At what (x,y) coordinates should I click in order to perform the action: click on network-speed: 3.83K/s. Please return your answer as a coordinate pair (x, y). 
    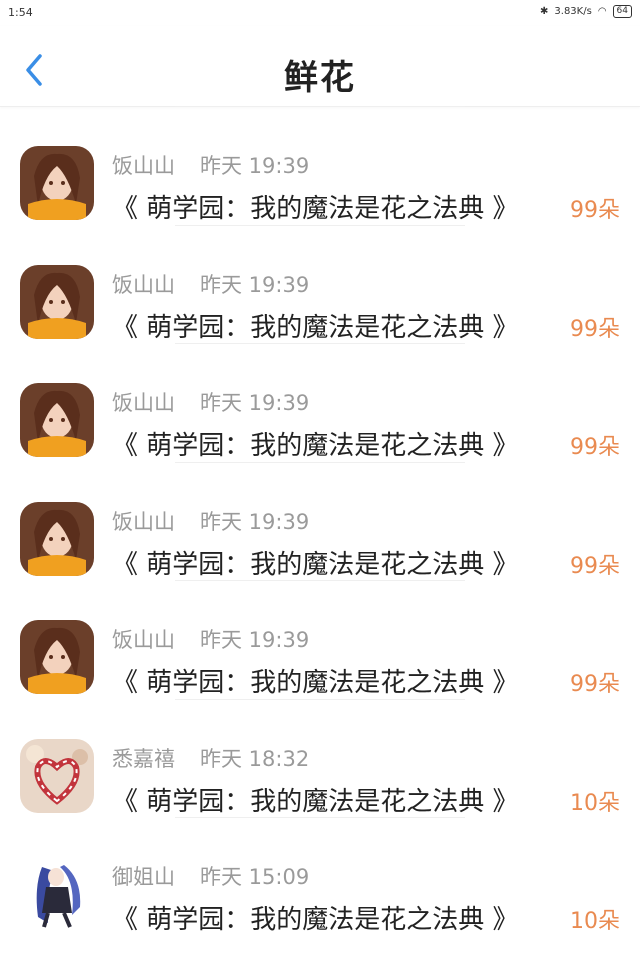
    Looking at the image, I should click on (573, 11).